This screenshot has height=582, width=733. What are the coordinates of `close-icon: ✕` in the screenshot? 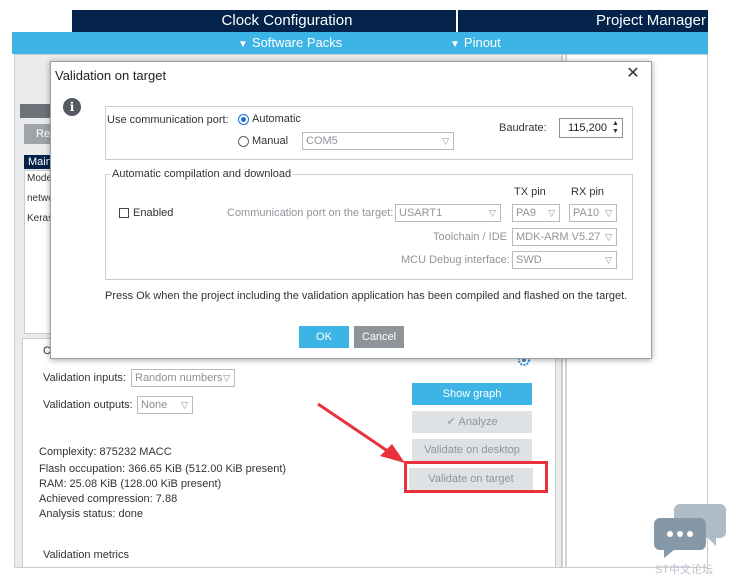 It's located at (633, 74).